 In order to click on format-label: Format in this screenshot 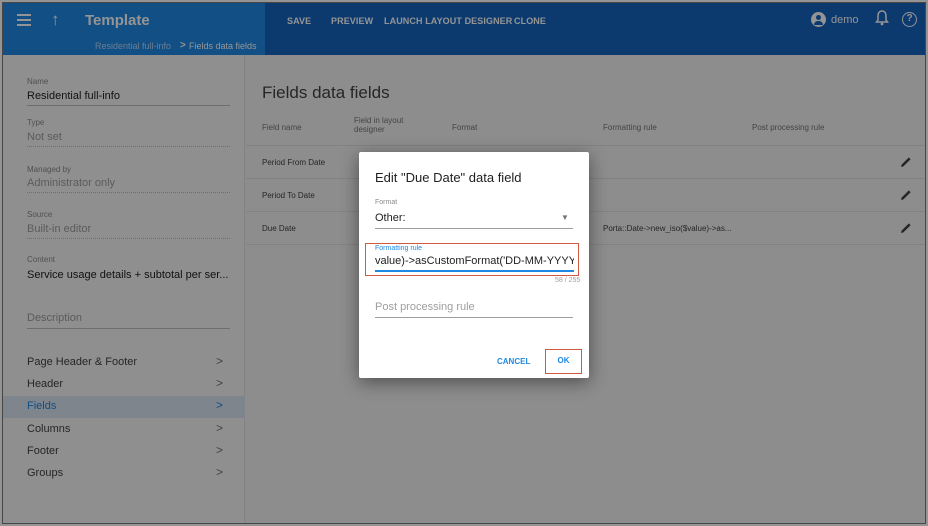, I will do `click(386, 202)`.